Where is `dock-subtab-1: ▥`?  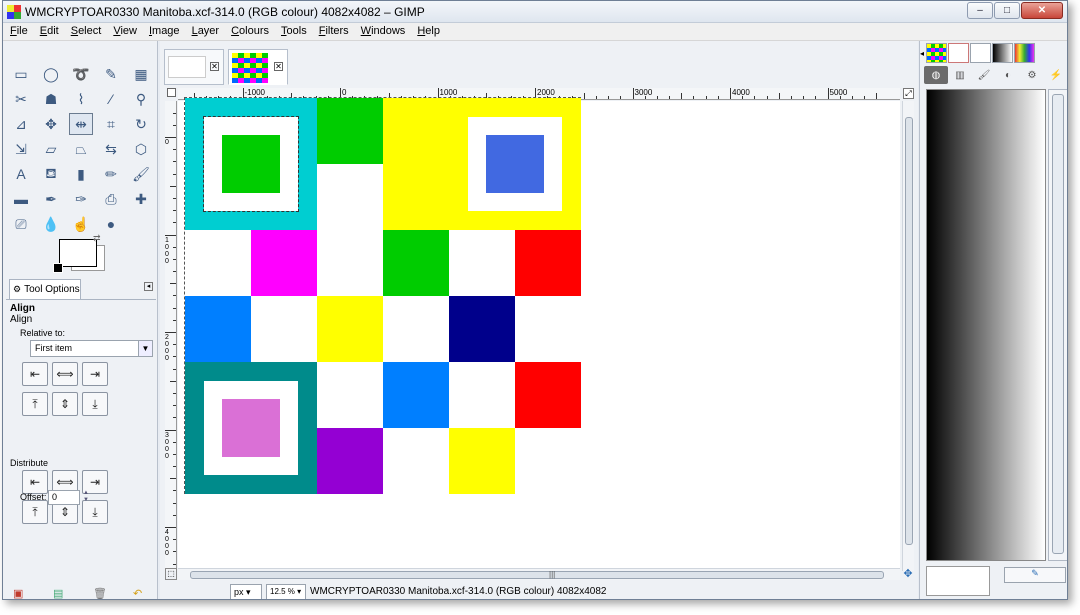 dock-subtab-1: ▥ is located at coordinates (960, 75).